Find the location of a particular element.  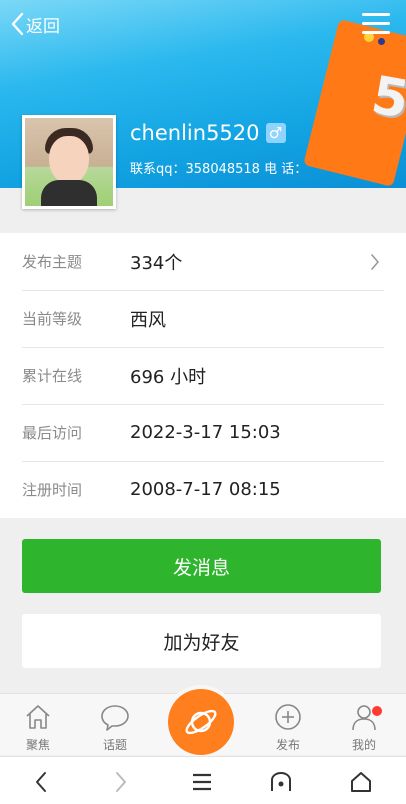

tab-label: 我的 is located at coordinates (363, 745).